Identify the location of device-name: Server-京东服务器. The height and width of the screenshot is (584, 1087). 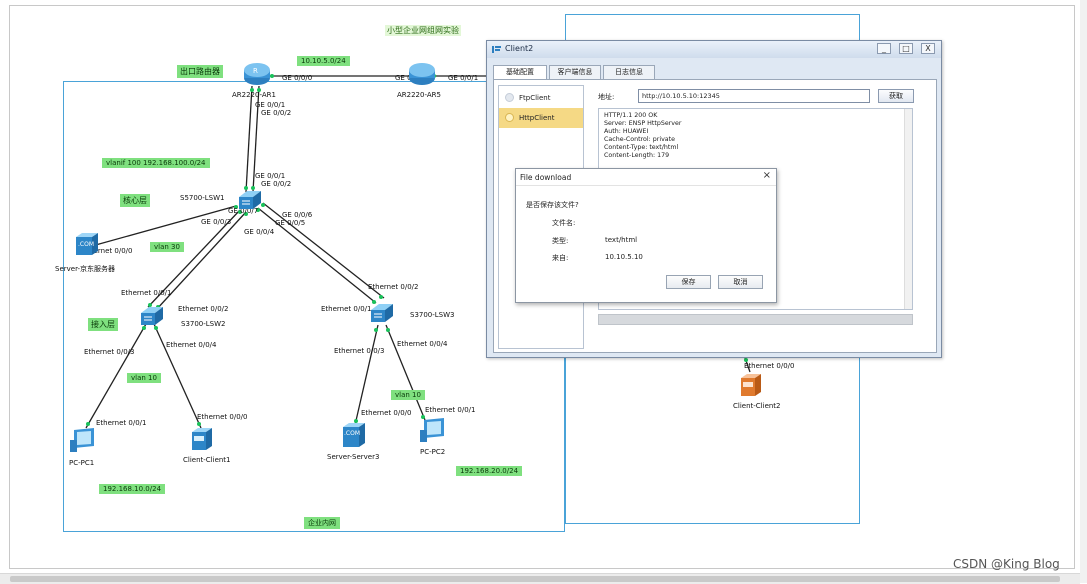
(85, 269).